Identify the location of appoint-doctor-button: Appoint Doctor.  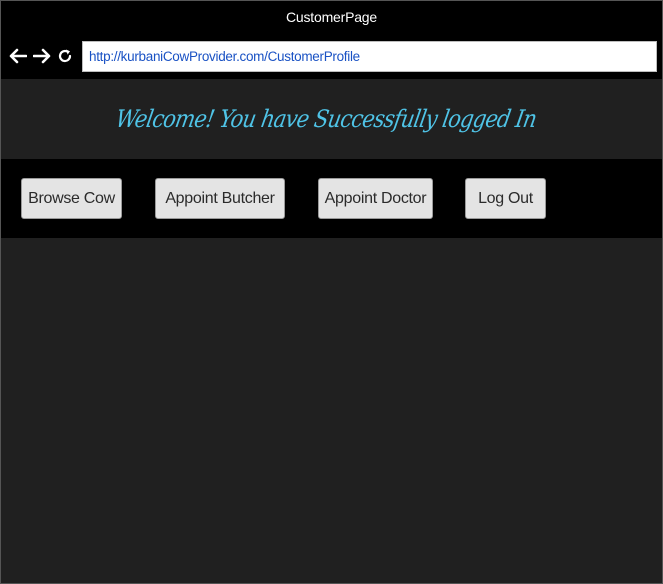
(375, 198).